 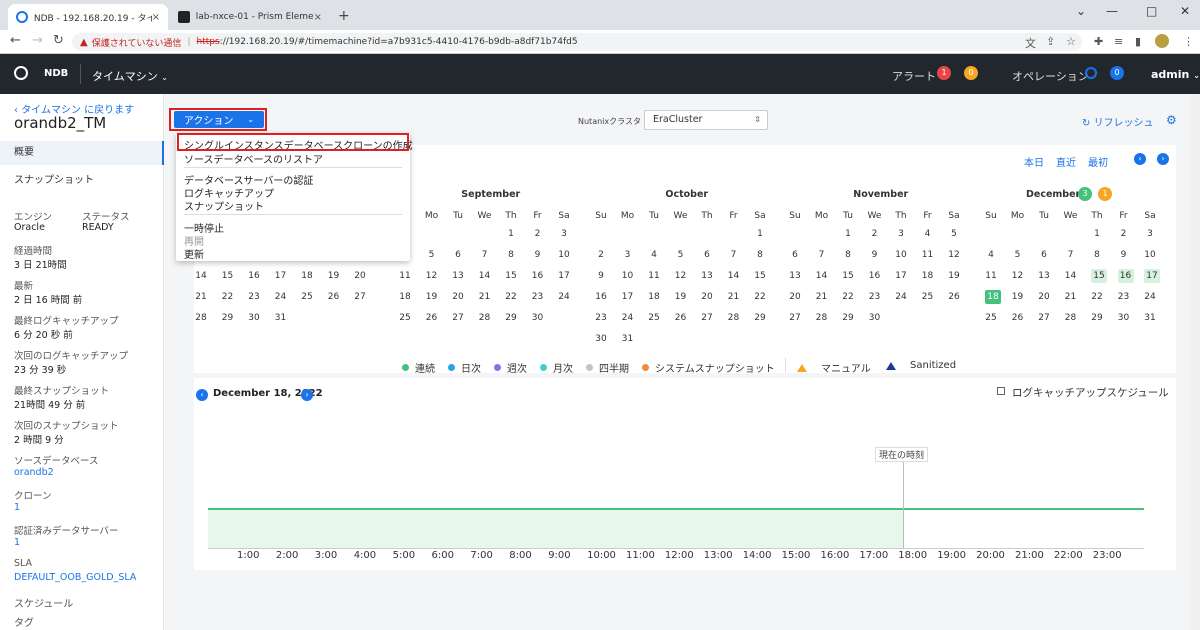 I want to click on alerts-critical-badge: 1, so click(x=944, y=73).